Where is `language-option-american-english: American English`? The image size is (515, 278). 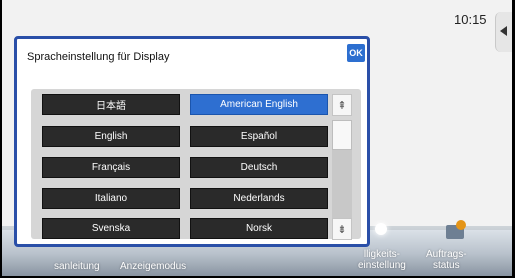
language-option-american-english: American English is located at coordinates (259, 104).